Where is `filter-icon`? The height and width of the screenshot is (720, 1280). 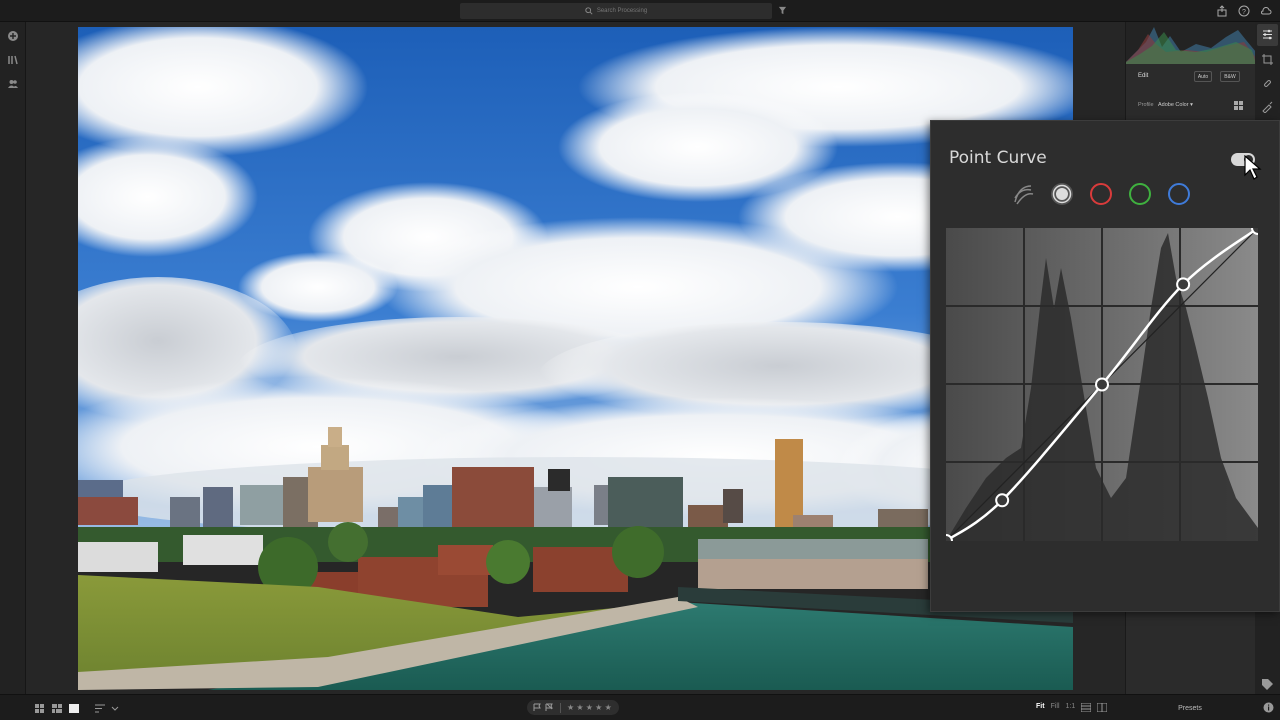
filter-icon is located at coordinates (782, 10).